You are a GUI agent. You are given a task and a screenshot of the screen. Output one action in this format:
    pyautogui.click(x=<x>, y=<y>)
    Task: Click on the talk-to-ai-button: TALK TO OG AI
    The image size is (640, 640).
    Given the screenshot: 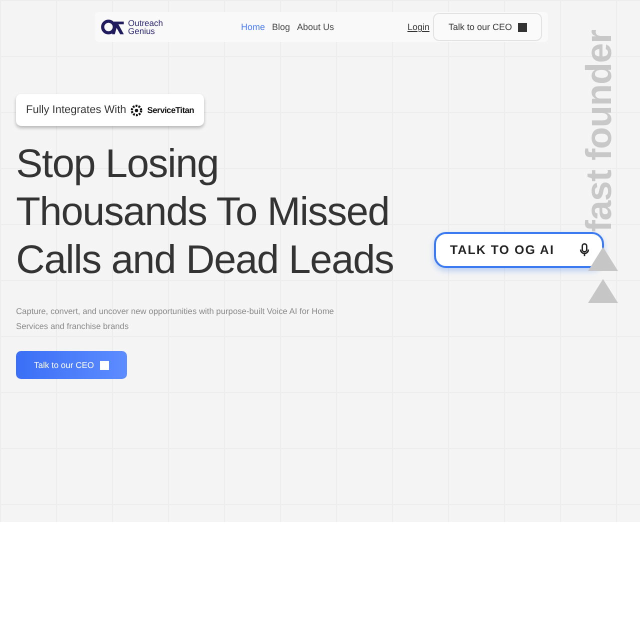 What is the action you would take?
    pyautogui.click(x=519, y=250)
    